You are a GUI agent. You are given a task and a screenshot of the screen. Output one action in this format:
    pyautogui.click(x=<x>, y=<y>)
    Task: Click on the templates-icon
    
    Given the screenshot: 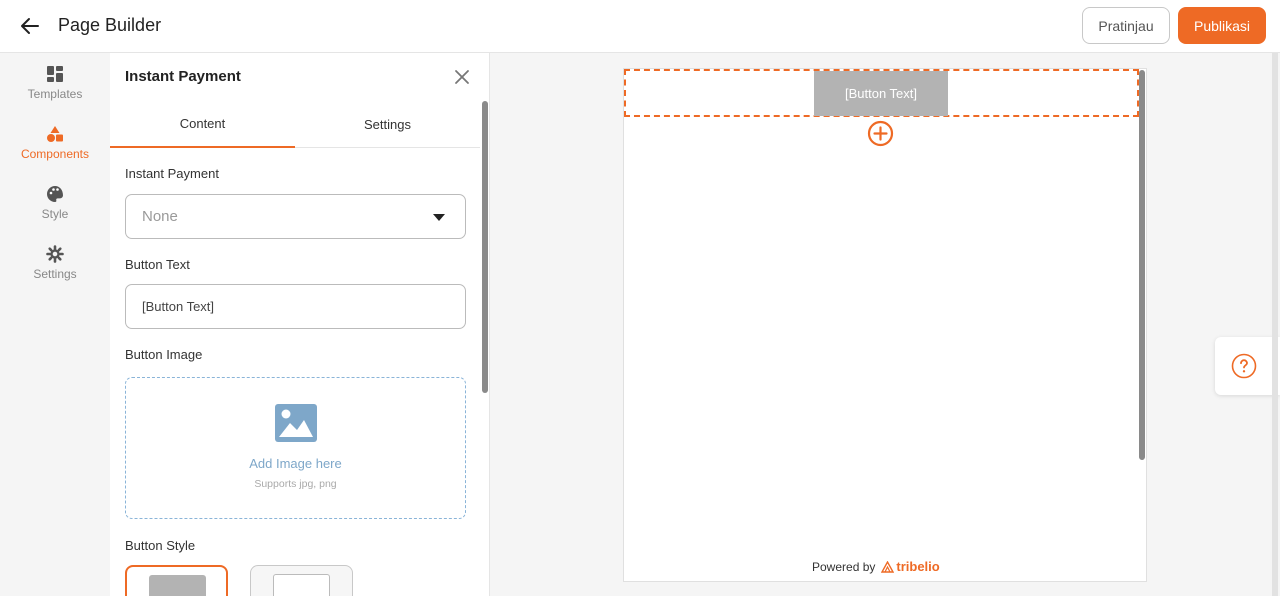 What is the action you would take?
    pyautogui.click(x=55, y=74)
    